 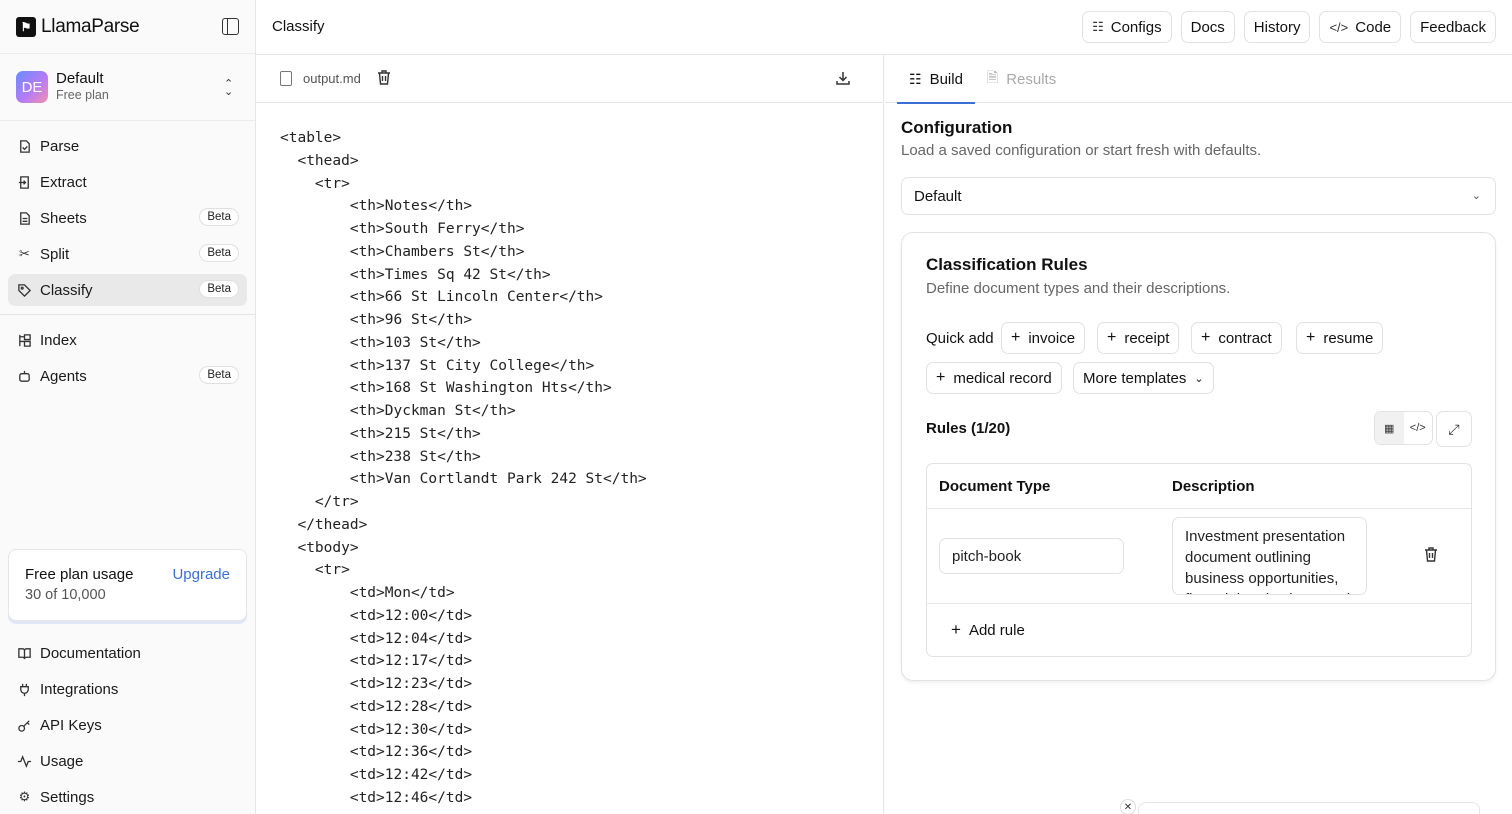 What do you see at coordinates (1207, 27) in the screenshot?
I see `docs-button: Docs` at bounding box center [1207, 27].